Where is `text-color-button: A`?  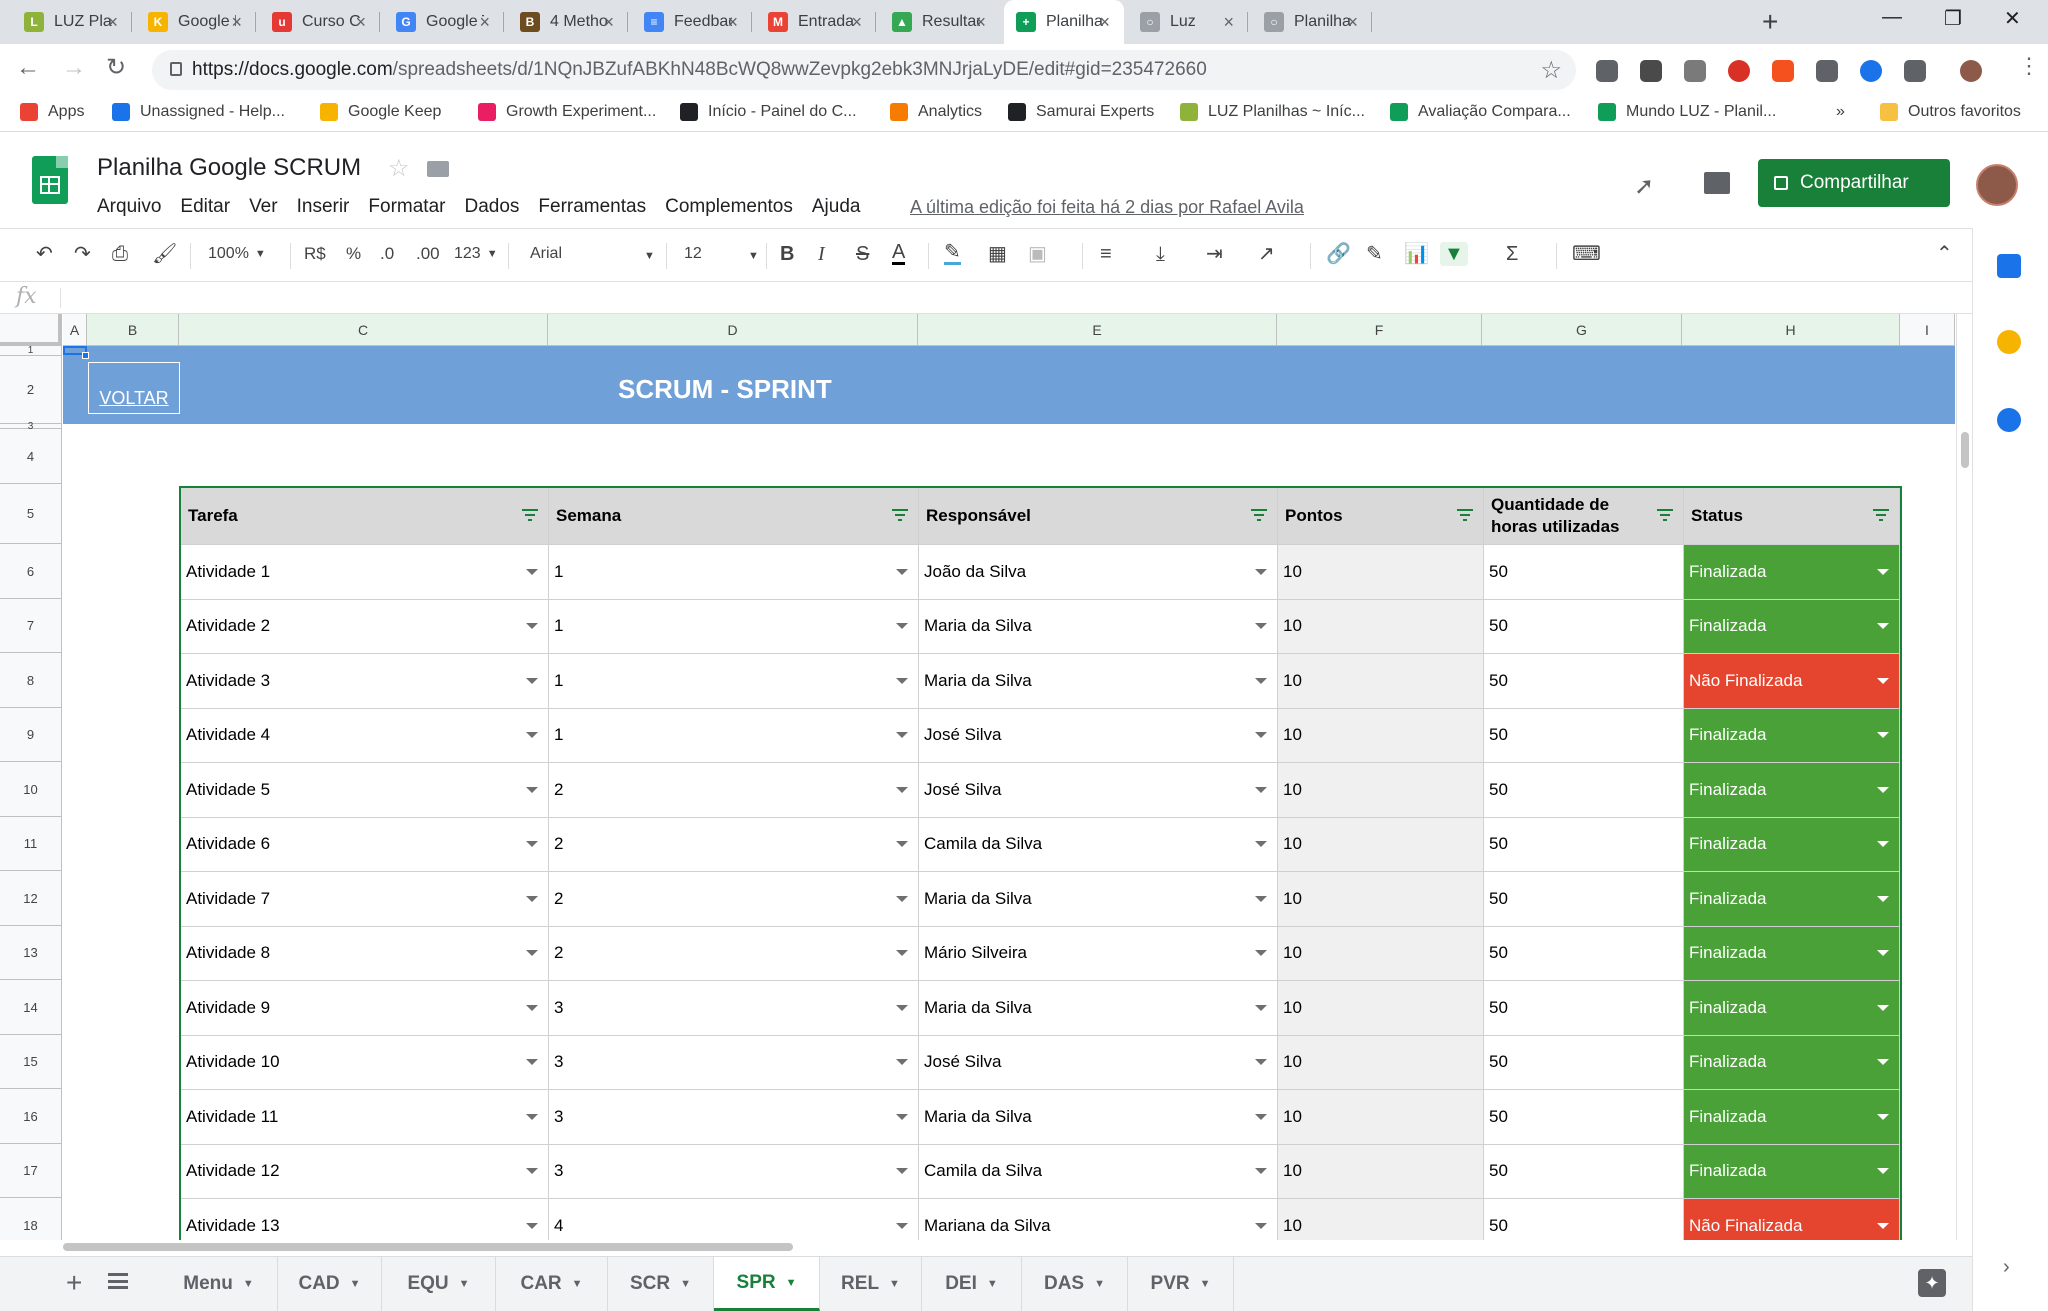
text-color-button: A is located at coordinates (899, 253).